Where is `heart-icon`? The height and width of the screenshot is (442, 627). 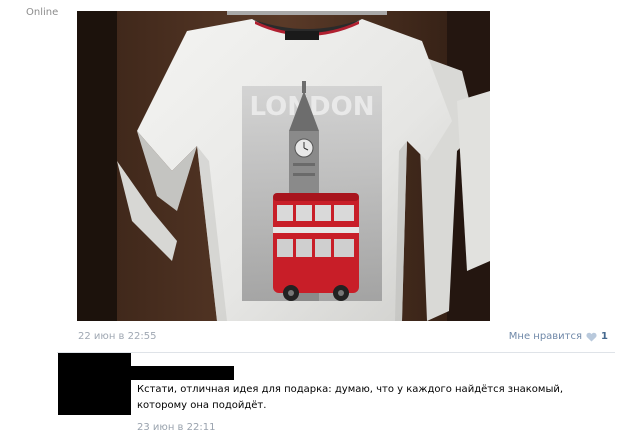 heart-icon is located at coordinates (591, 337).